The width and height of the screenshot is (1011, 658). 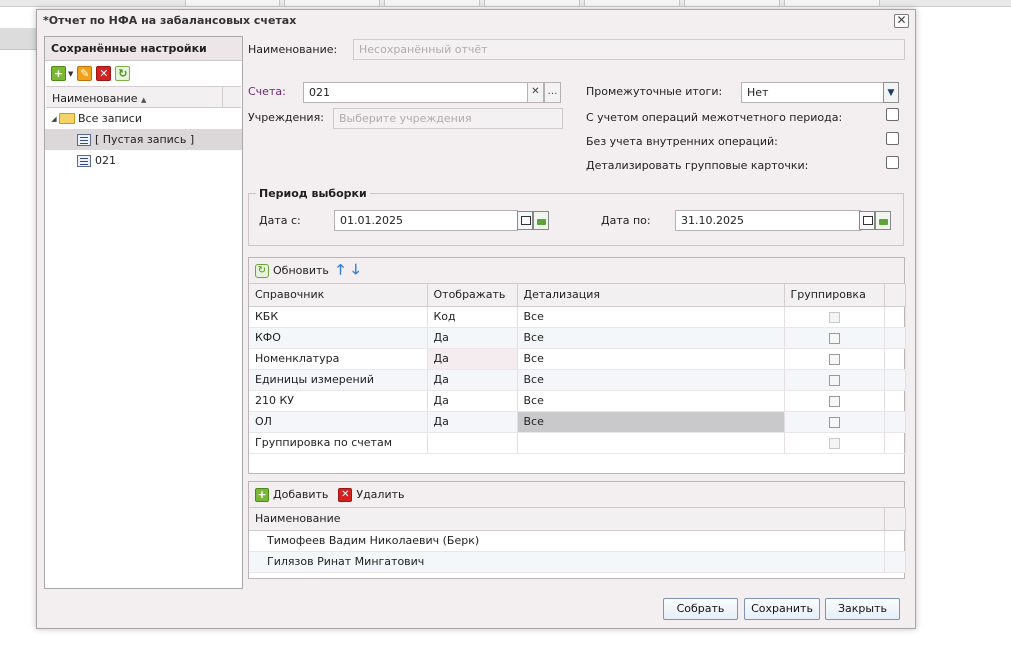 What do you see at coordinates (768, 220) in the screenshot?
I see `date-to-input: 31.10.2025` at bounding box center [768, 220].